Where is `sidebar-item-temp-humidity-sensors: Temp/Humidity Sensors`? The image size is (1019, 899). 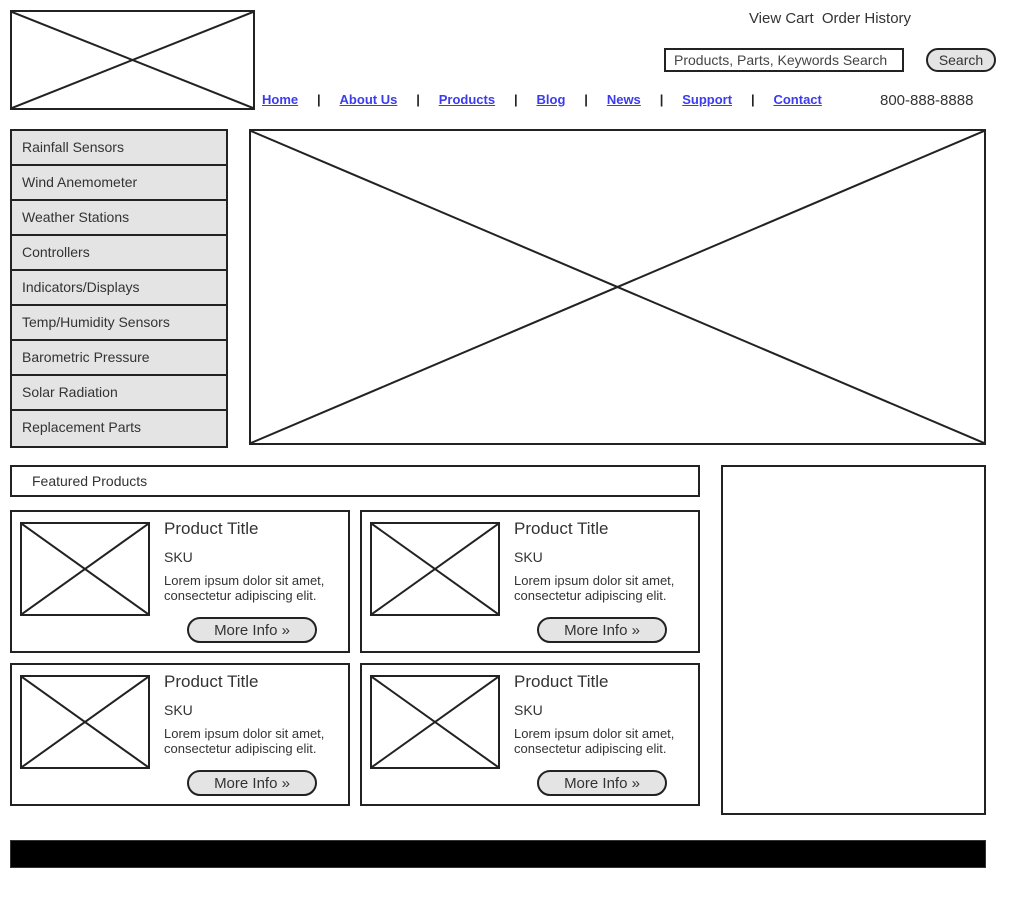 sidebar-item-temp-humidity-sensors: Temp/Humidity Sensors is located at coordinates (119, 323).